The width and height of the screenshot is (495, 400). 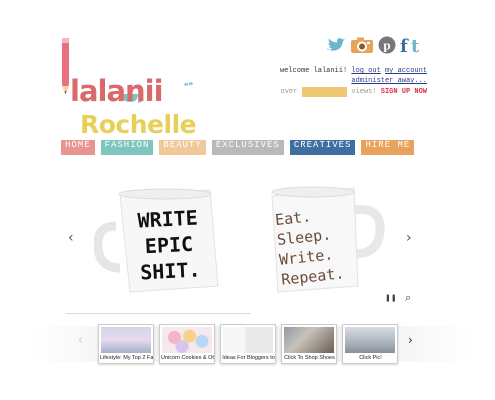 What do you see at coordinates (80, 340) in the screenshot?
I see `carousel-prev-arrow: ‹` at bounding box center [80, 340].